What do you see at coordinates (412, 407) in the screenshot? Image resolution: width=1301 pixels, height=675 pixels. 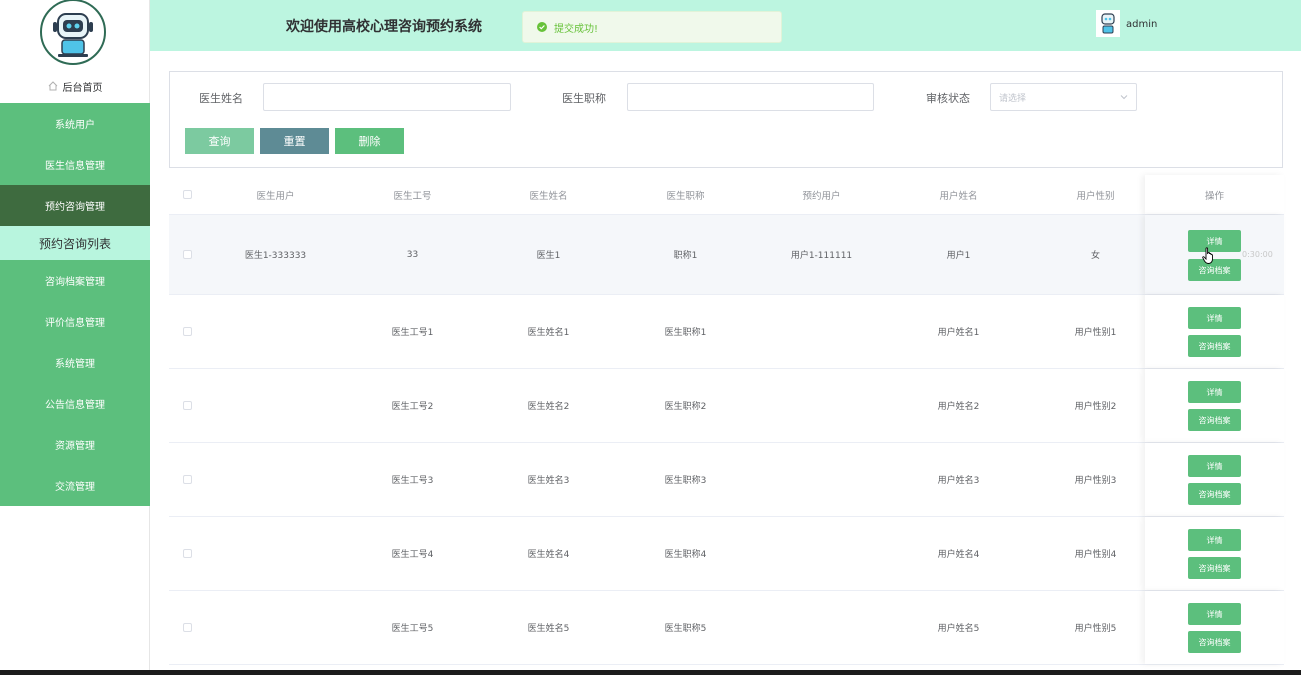 I see `cell-doctor-id: 医生工号2` at bounding box center [412, 407].